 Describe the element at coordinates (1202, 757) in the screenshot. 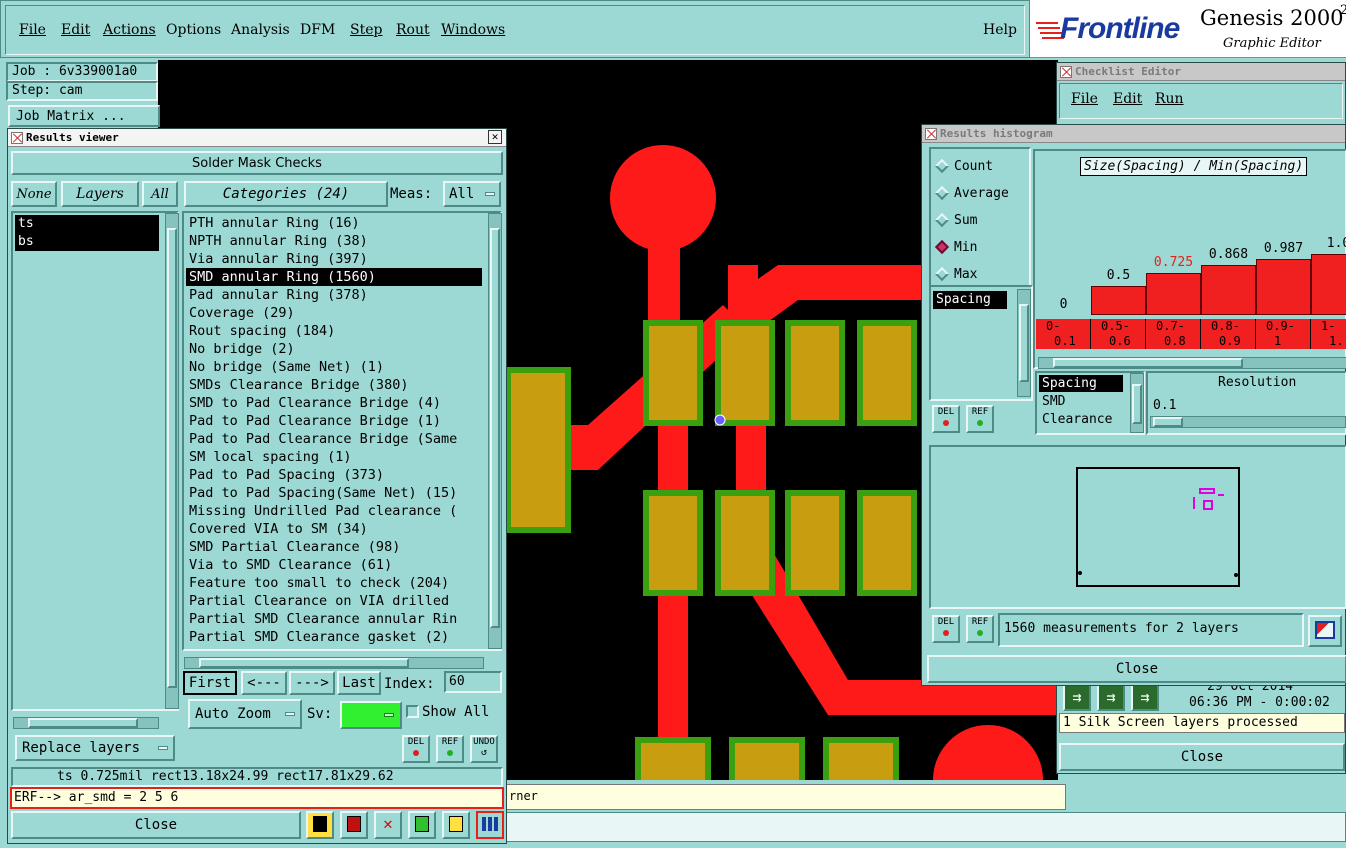

I see `checklist-close-button: Close` at that location.